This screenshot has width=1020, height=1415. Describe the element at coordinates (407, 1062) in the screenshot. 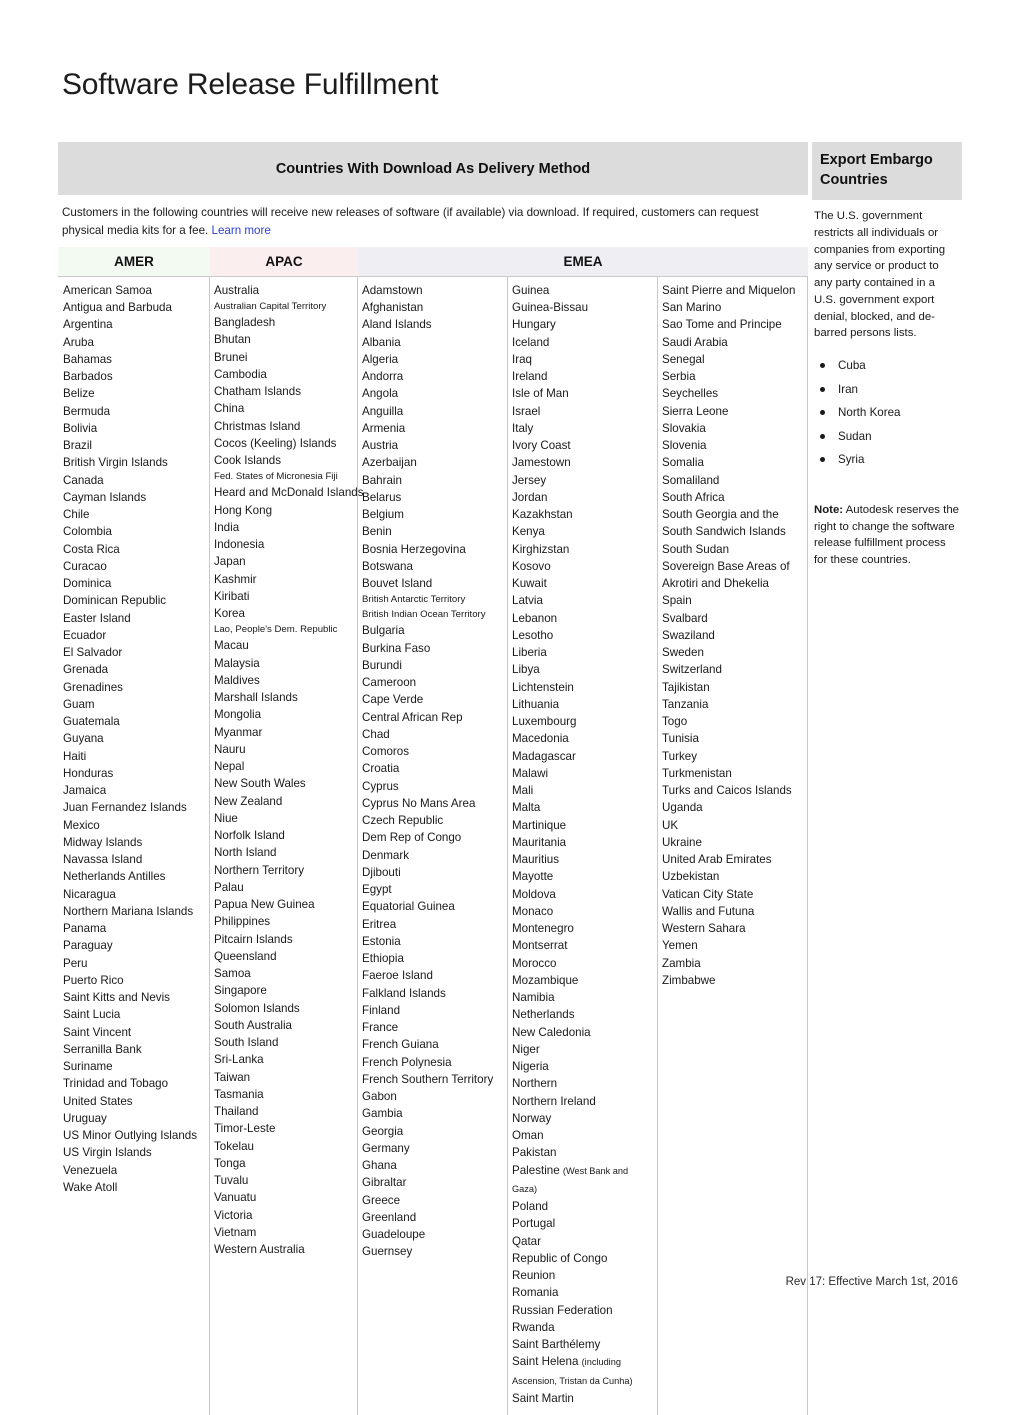

I see `country-item: French Polynesia` at that location.